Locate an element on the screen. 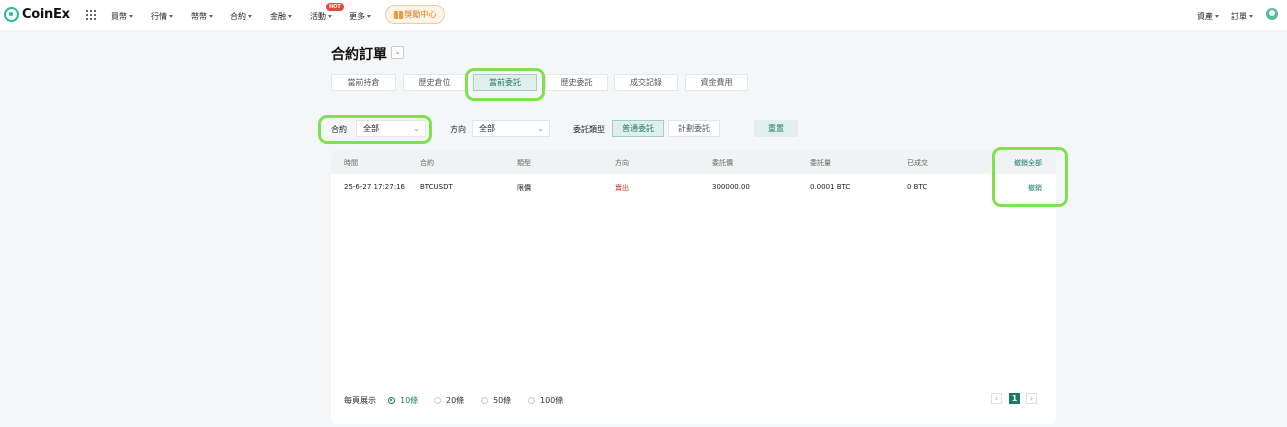 Image resolution: width=1287 pixels, height=427 pixels. current-page: 1 is located at coordinates (1014, 398).